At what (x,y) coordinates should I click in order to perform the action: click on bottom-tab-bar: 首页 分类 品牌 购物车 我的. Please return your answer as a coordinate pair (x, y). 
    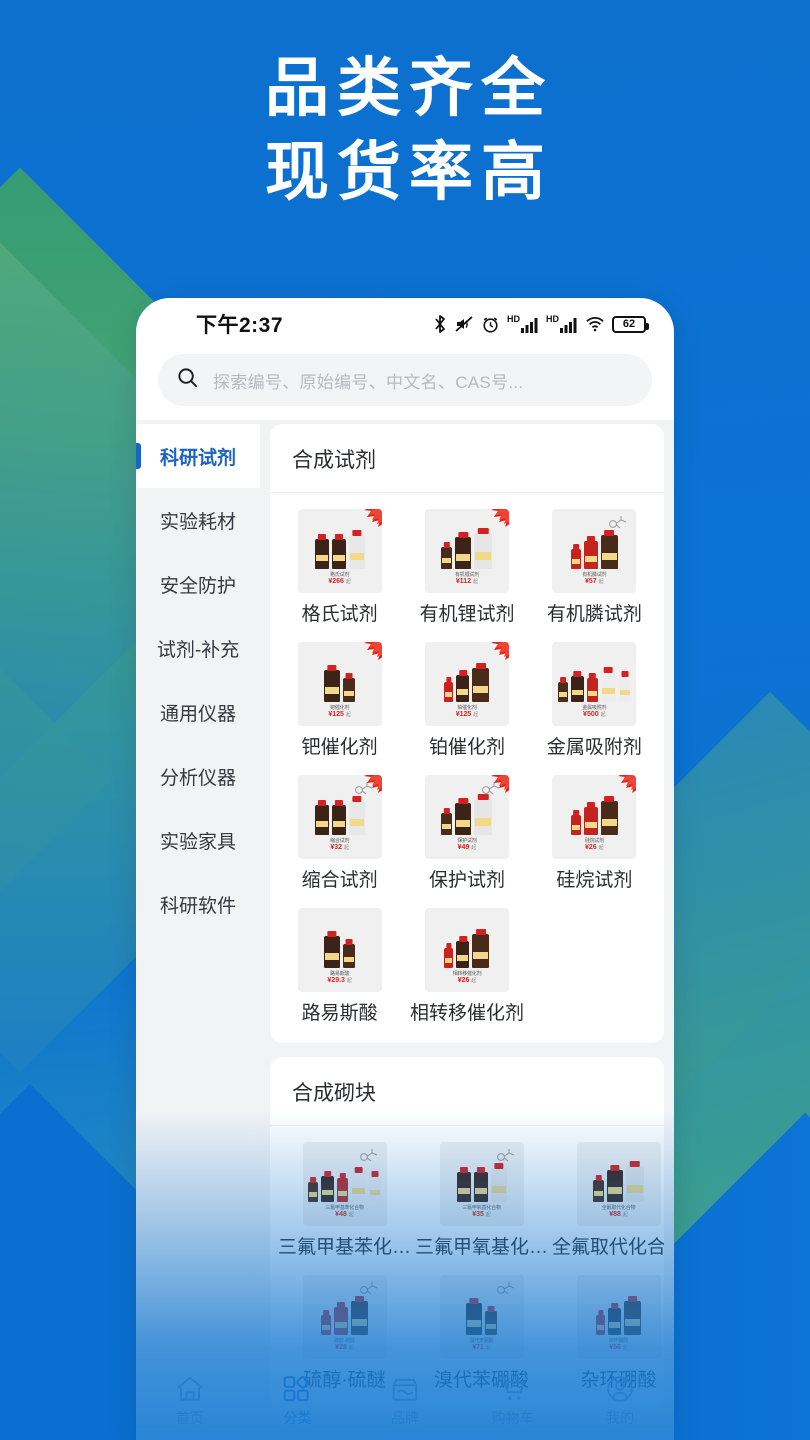
    Looking at the image, I should click on (405, 1401).